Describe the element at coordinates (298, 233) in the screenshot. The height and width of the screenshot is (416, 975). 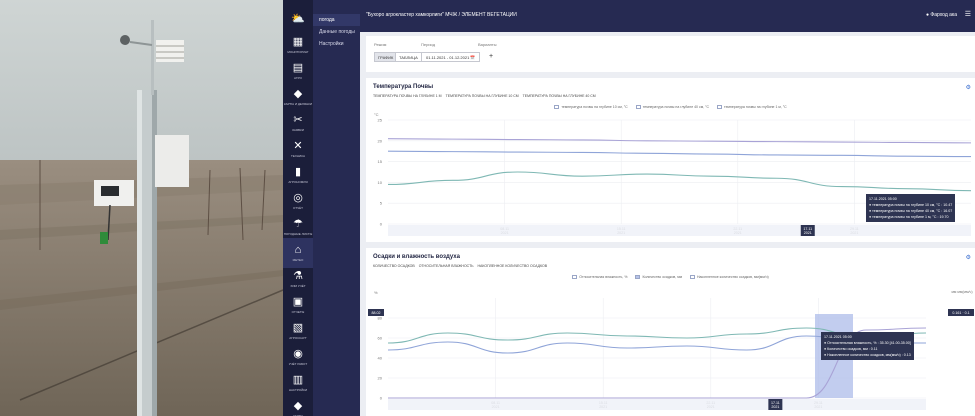
I see `rail-label: ПОГОДНЫЕ ЛИСТЫ` at that location.